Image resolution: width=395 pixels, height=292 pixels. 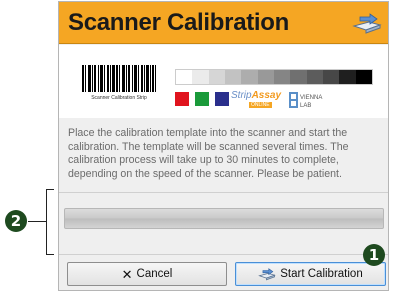 I want to click on callout-2: 2, so click(x=16, y=221).